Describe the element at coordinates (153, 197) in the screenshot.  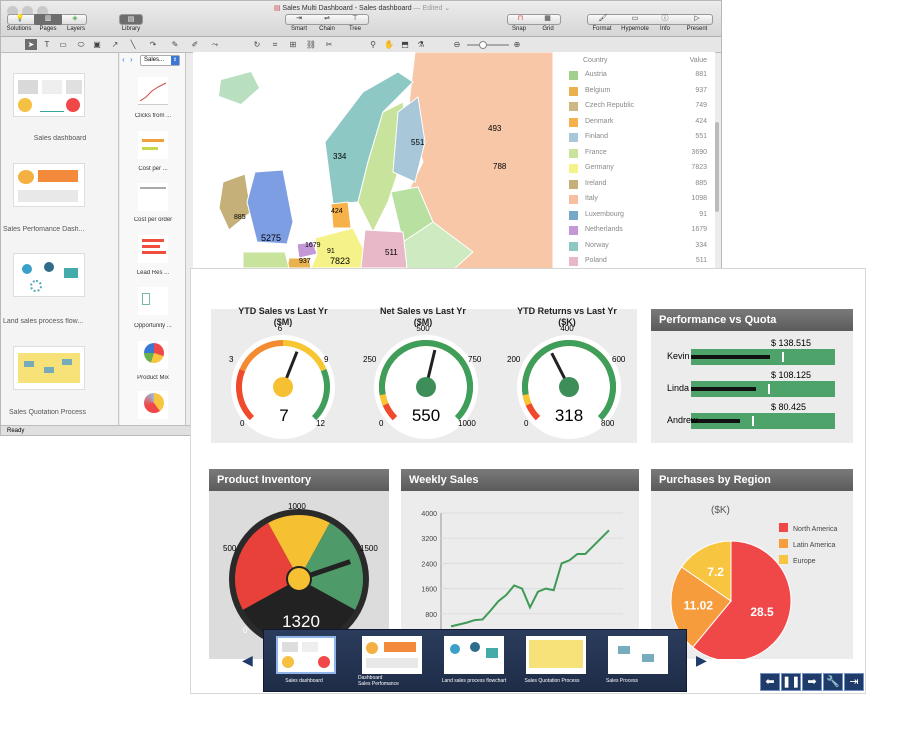
I see `library-item-cost-per-order` at that location.